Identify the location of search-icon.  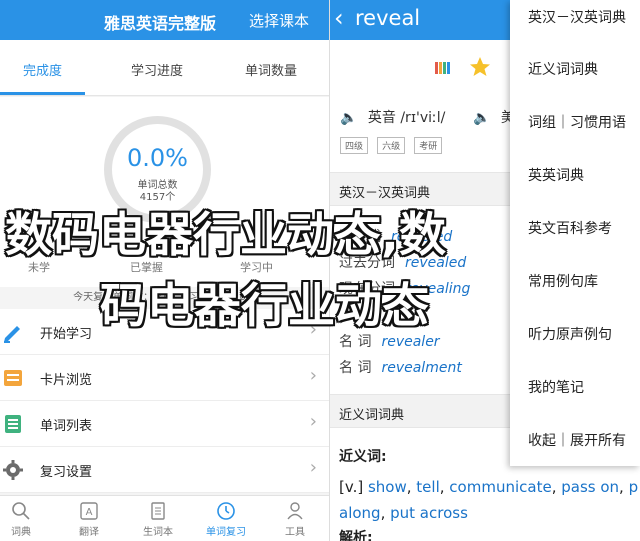
(21, 511).